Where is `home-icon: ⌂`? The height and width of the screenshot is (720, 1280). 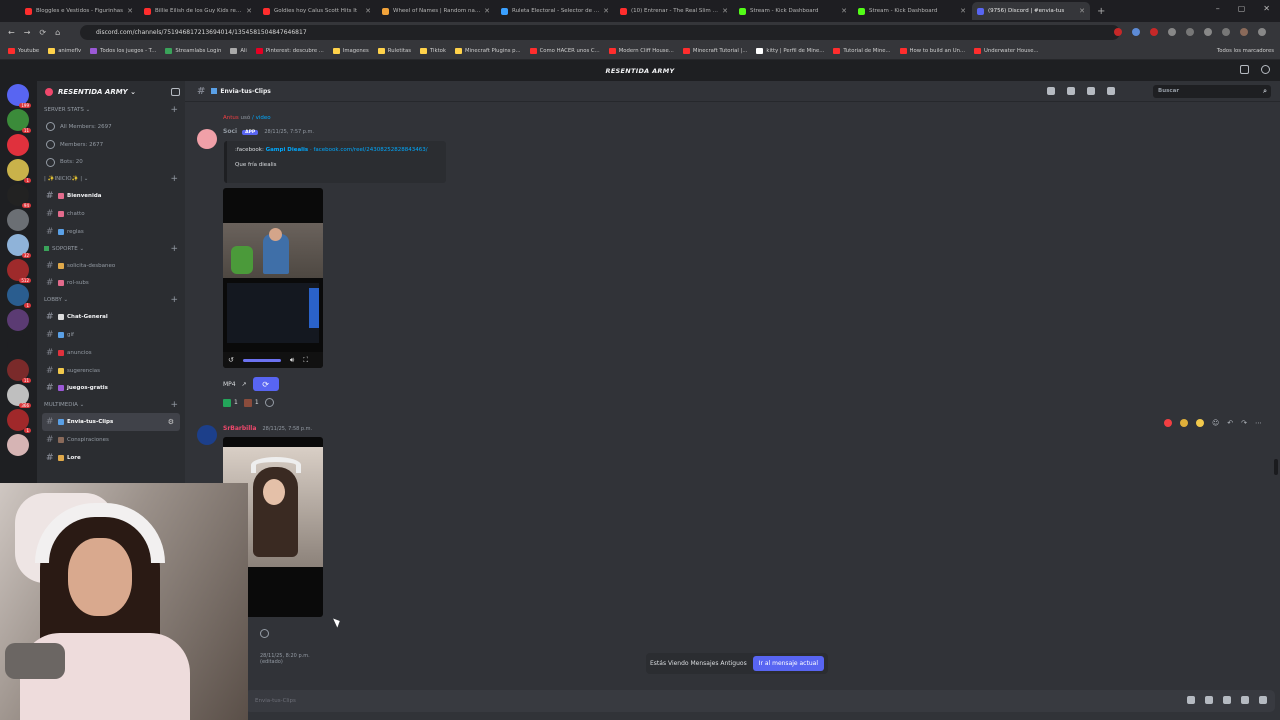
home-icon: ⌂ is located at coordinates (57, 32).